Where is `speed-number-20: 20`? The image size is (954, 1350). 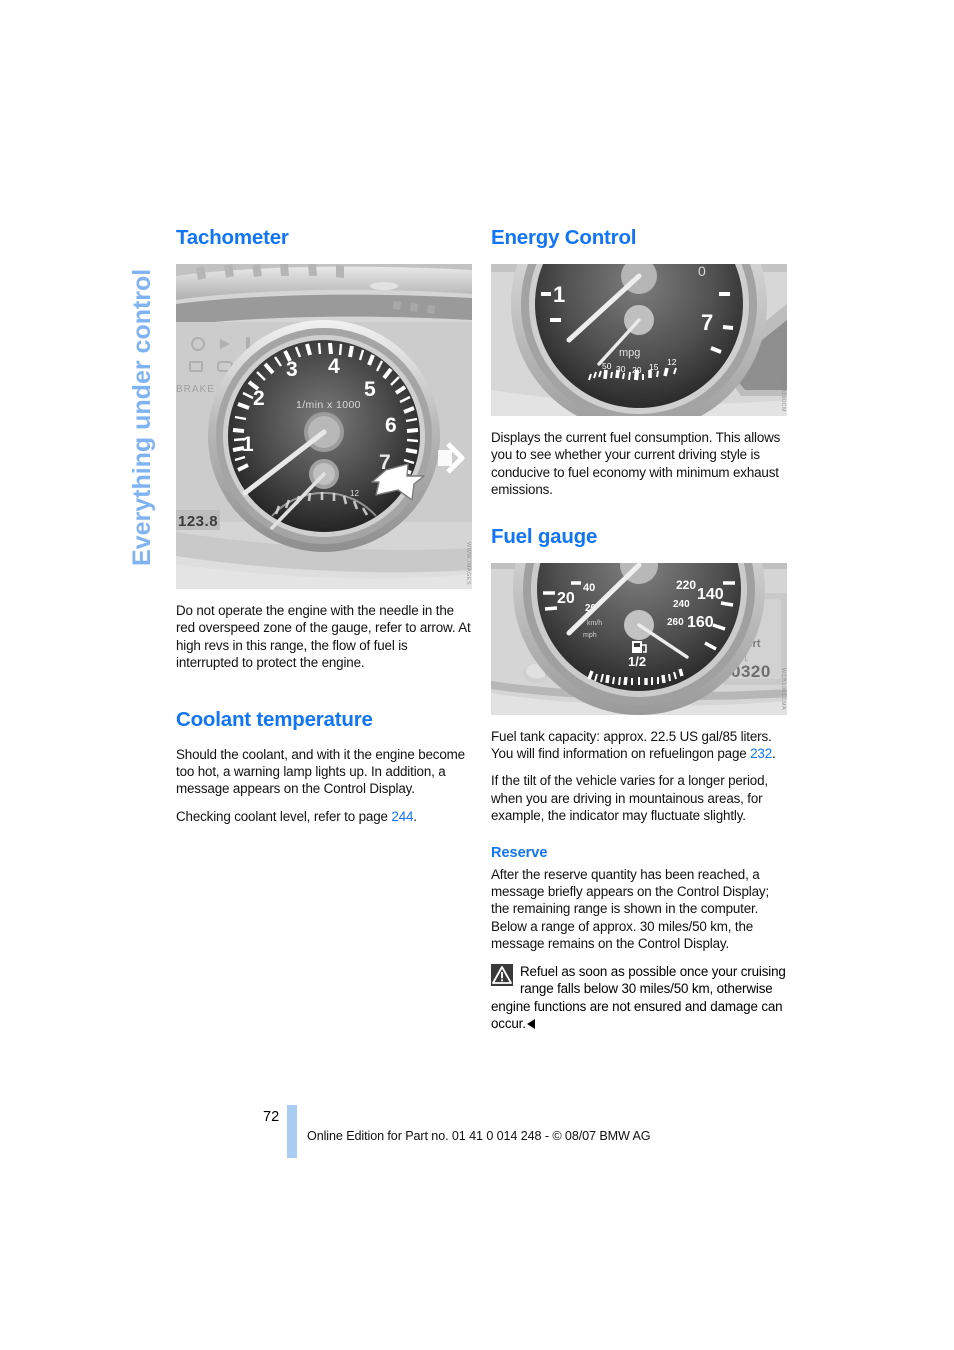 speed-number-20: 20 is located at coordinates (566, 598).